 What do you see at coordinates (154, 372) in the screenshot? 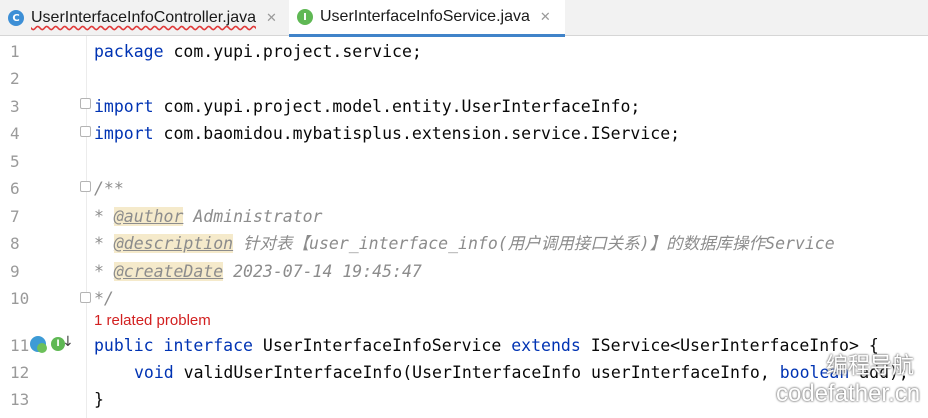
I see `keyword: void` at bounding box center [154, 372].